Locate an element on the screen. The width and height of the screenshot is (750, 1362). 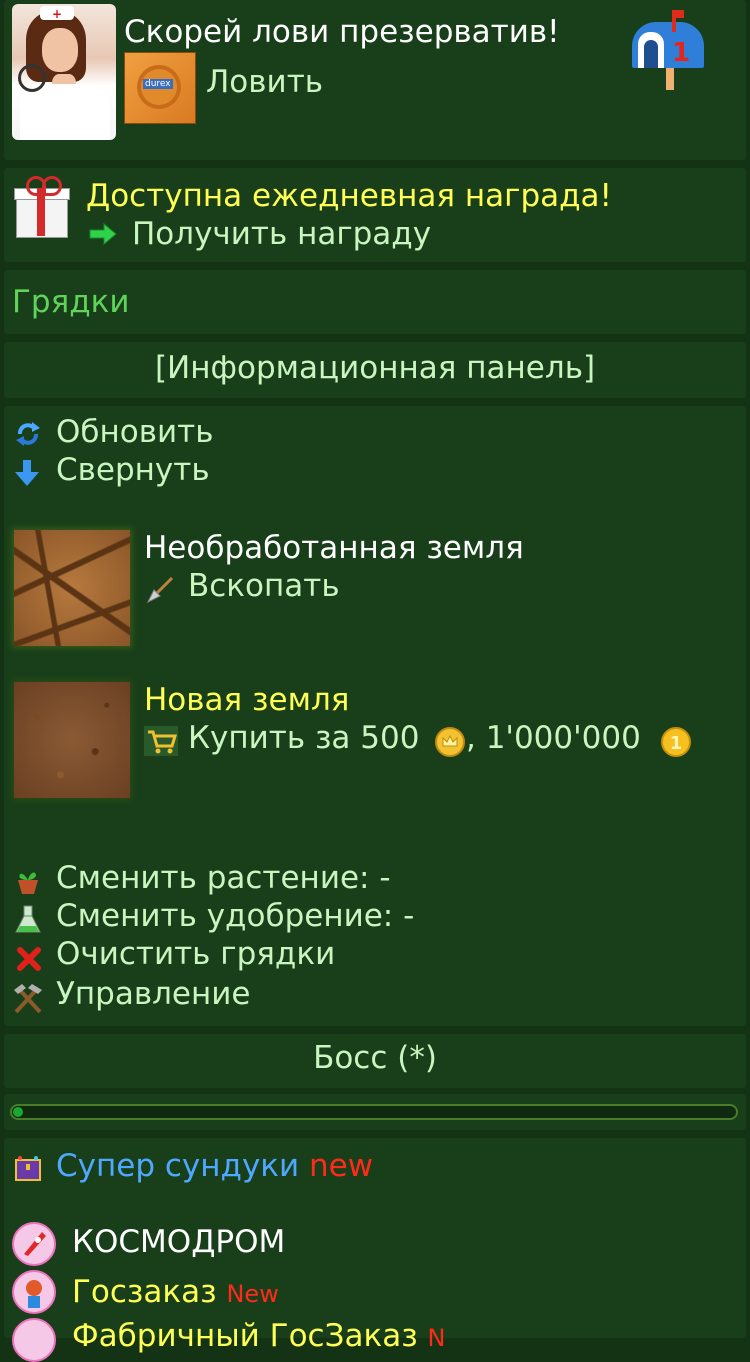
flask-icon is located at coordinates (28, 919).